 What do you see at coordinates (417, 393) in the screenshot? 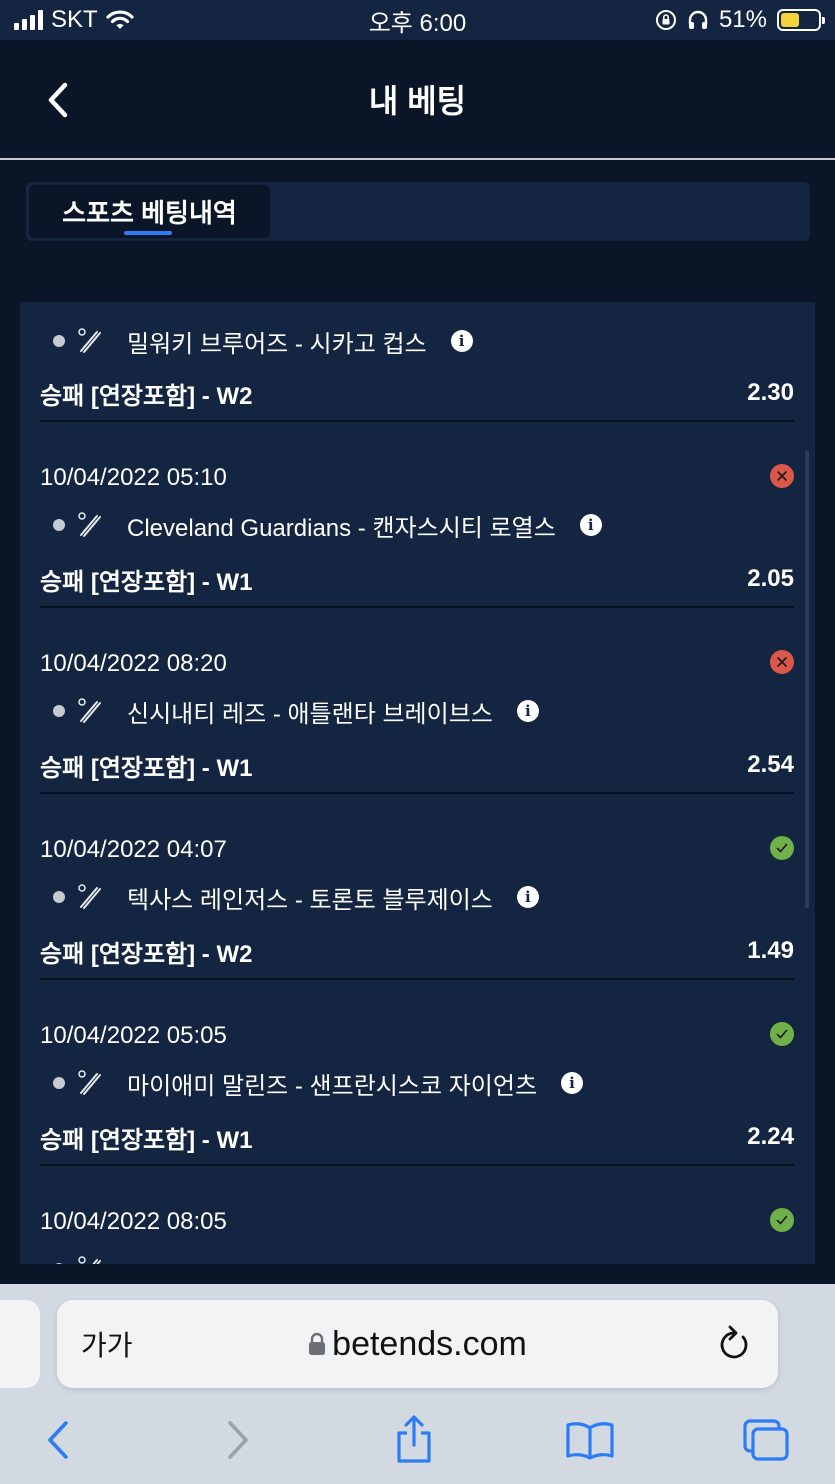
I see `market-row: 승패 [연장포함] - W2 2.30` at bounding box center [417, 393].